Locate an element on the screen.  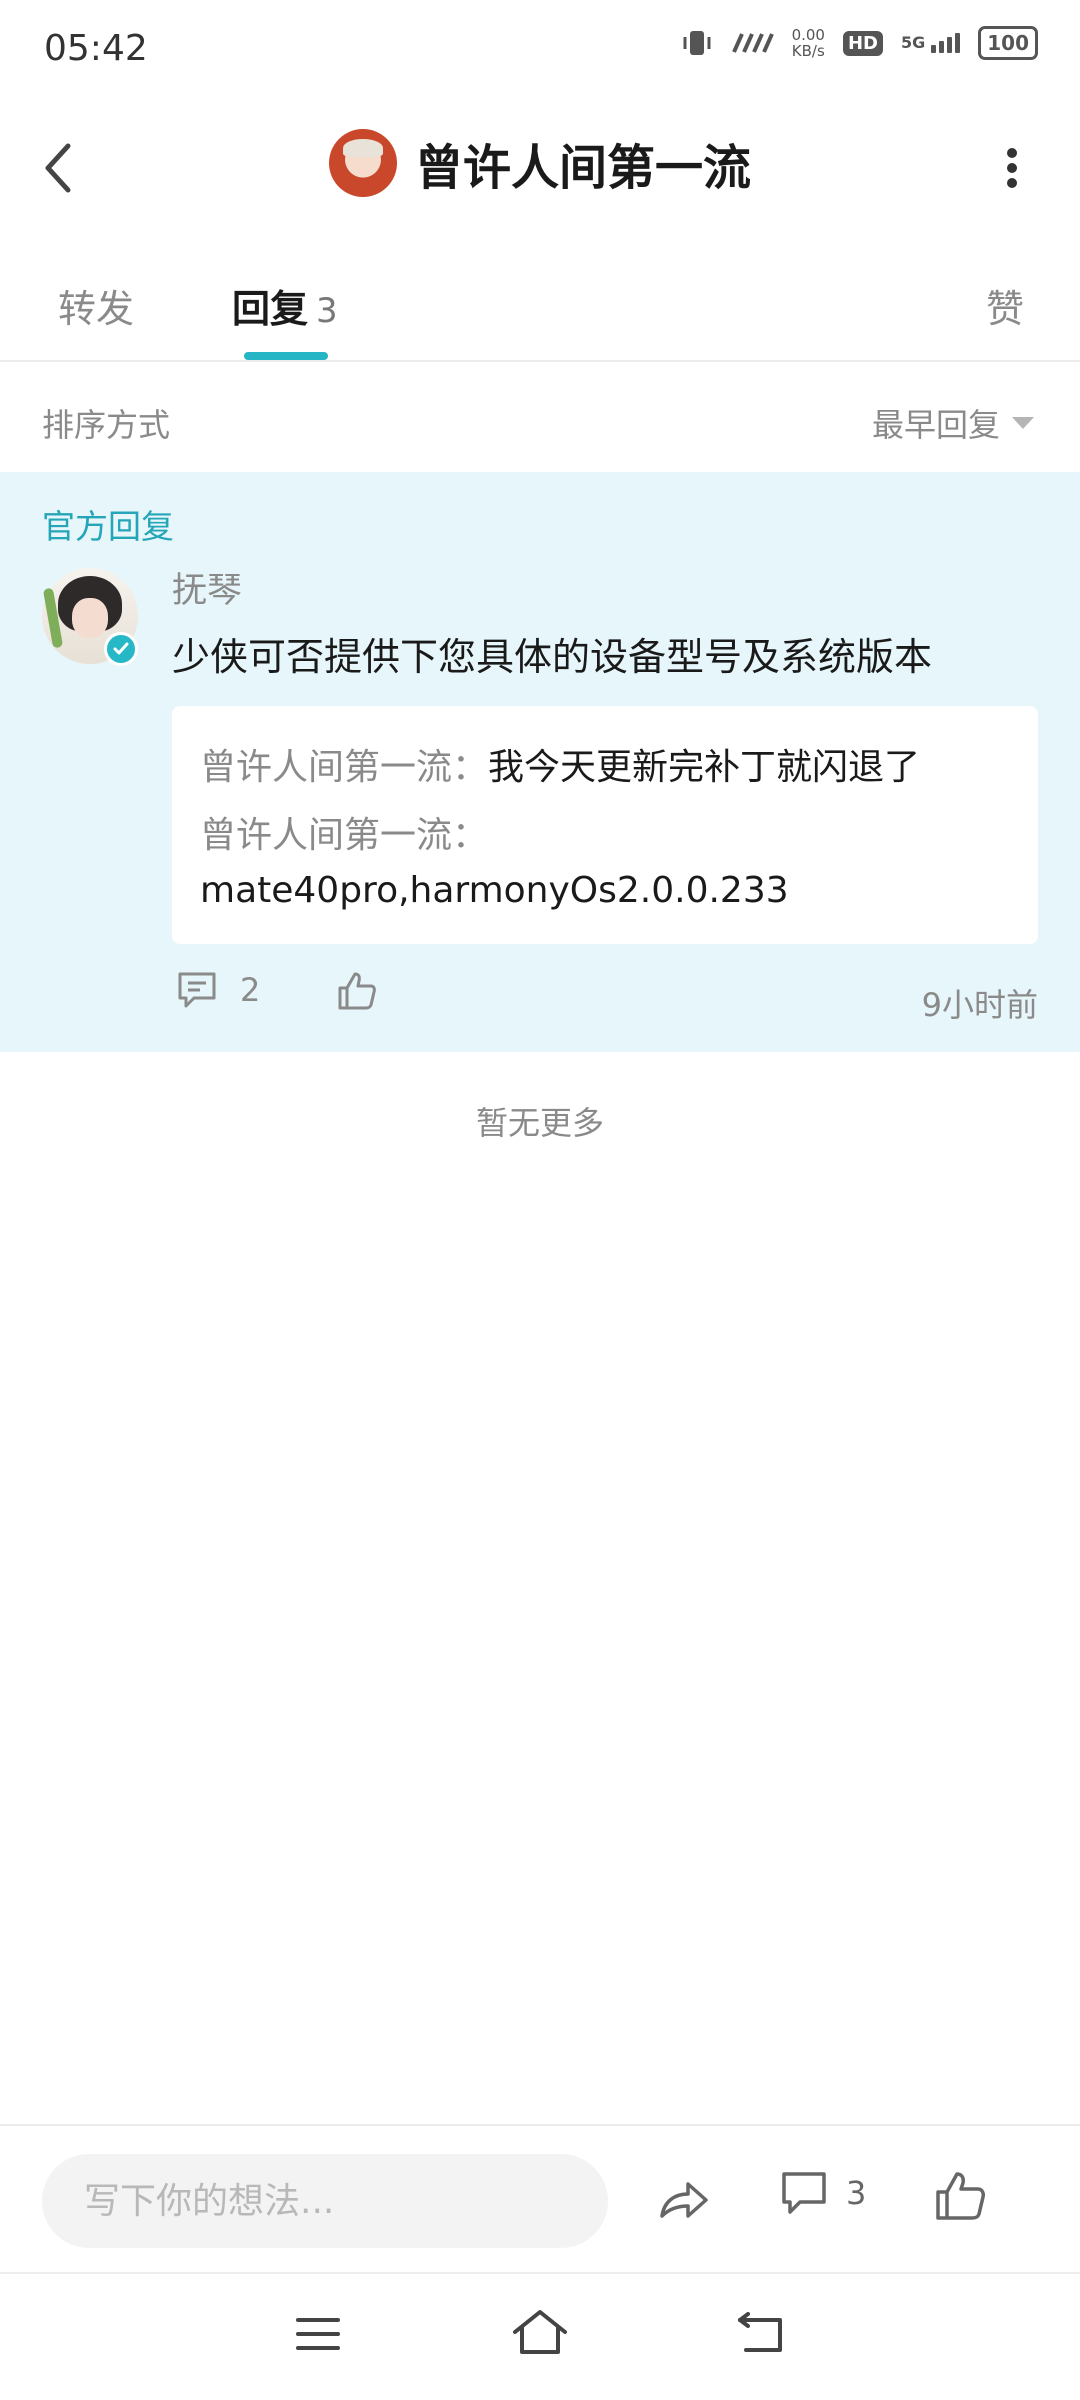
no-sim-signal-icon is located at coordinates (752, 43).